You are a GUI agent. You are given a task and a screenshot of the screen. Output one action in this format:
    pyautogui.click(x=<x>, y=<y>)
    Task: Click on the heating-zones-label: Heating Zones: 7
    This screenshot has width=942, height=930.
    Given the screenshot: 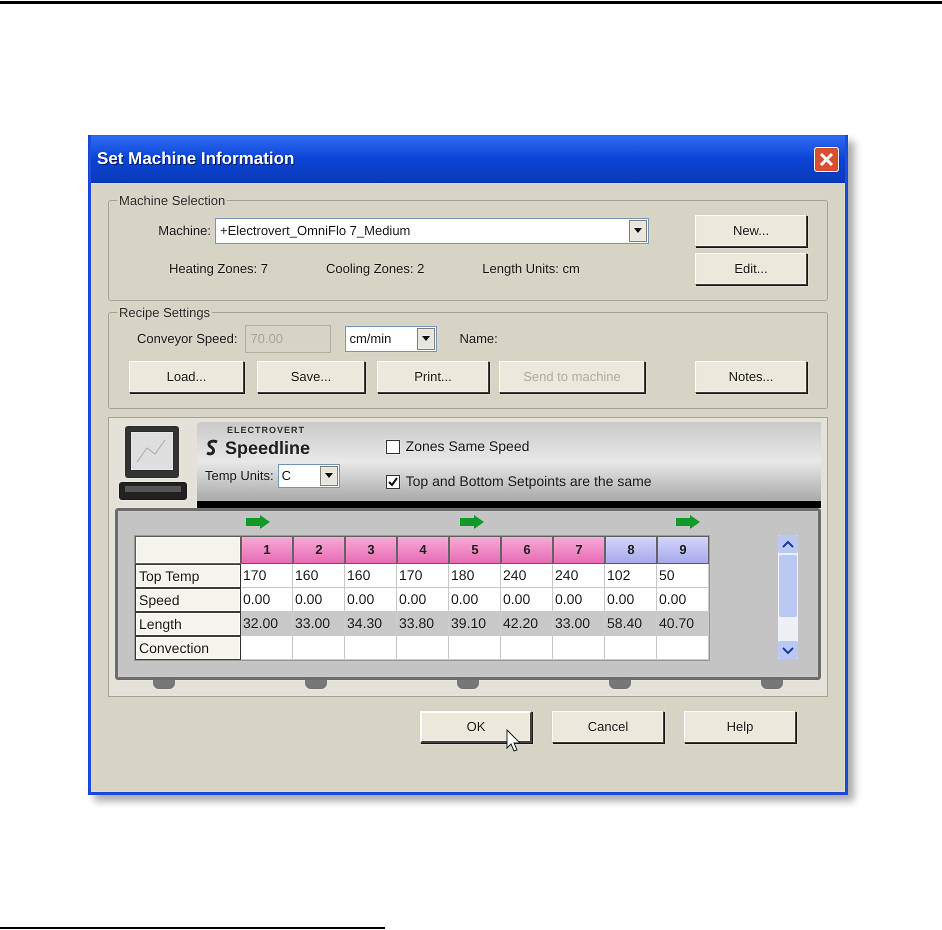 What is the action you would take?
    pyautogui.click(x=218, y=269)
    